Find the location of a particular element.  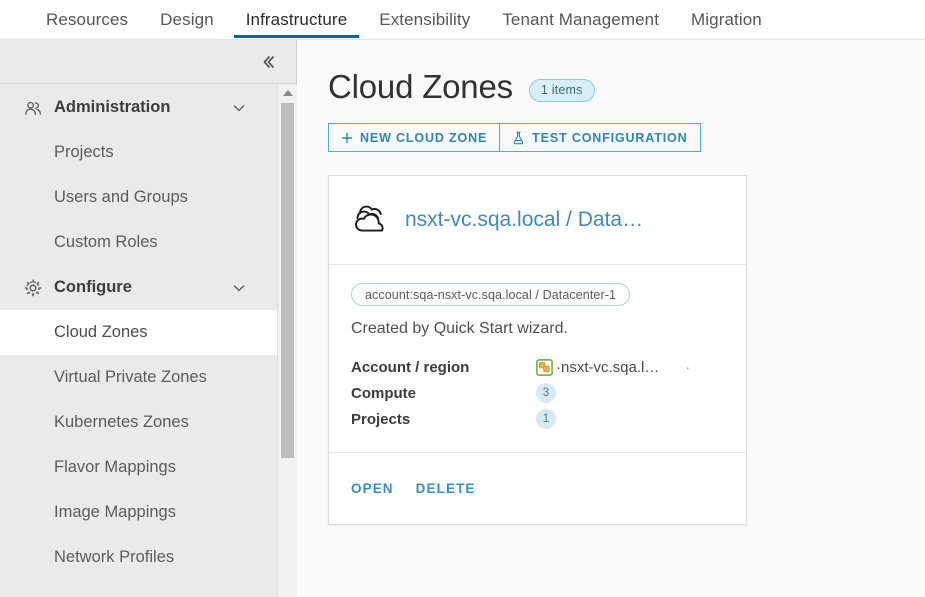

test-configuration-button: TEST CONFIGURATION is located at coordinates (600, 137).